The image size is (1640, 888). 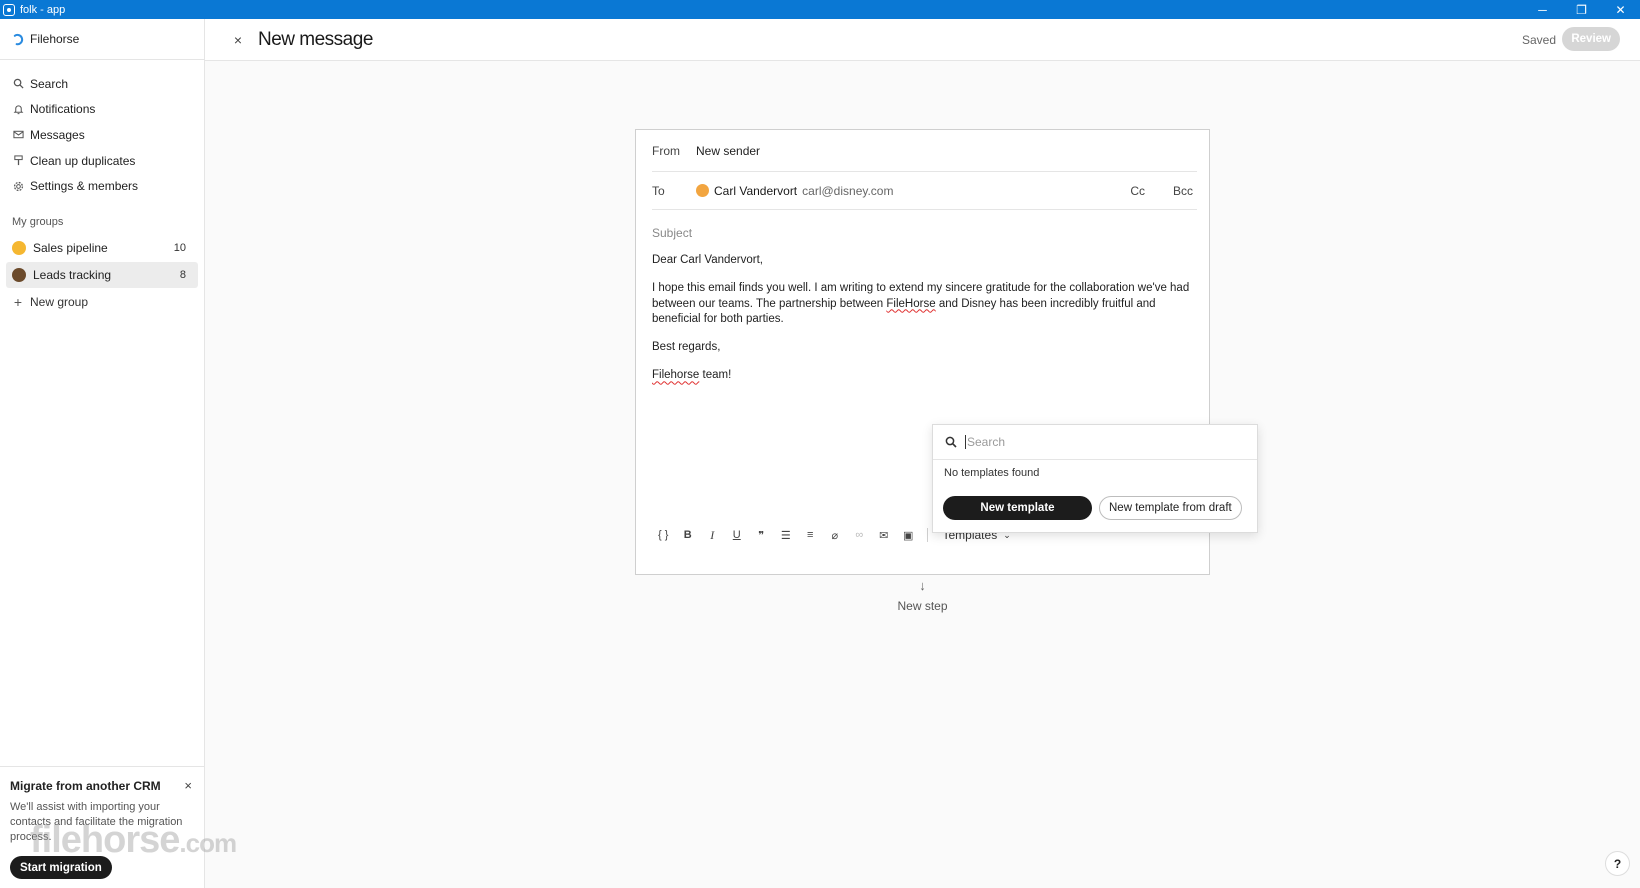 What do you see at coordinates (102, 302) in the screenshot?
I see `new-group-button: + New group` at bounding box center [102, 302].